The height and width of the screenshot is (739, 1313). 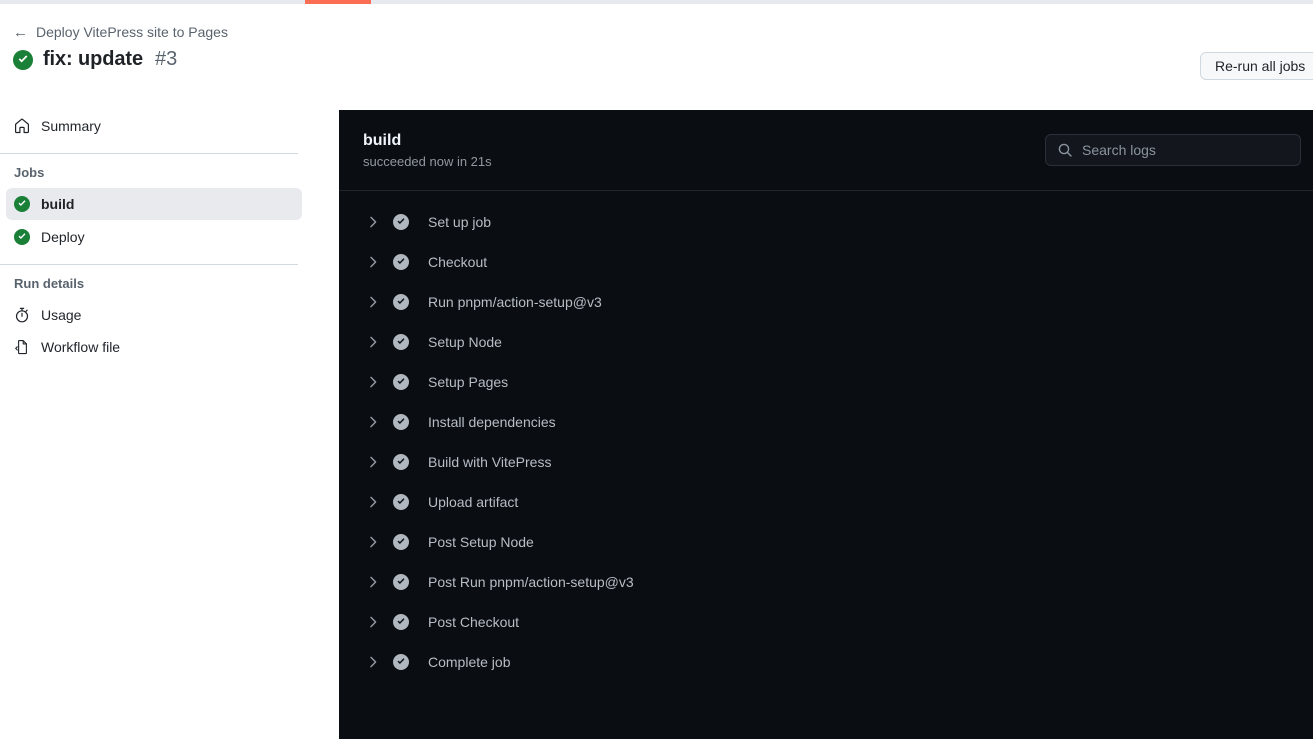 What do you see at coordinates (468, 382) in the screenshot?
I see `step-label: Setup Pages` at bounding box center [468, 382].